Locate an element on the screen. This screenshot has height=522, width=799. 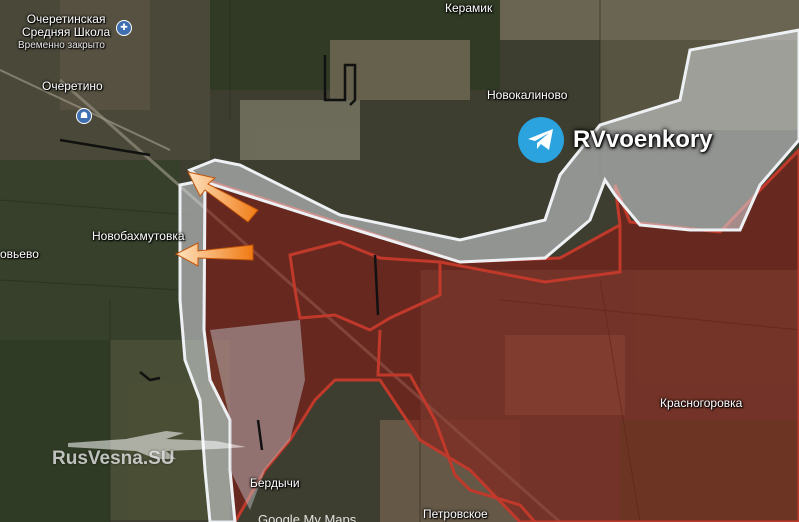
label-ocheretinskaya-school: Очеретинская Средняя Школа is located at coordinates (66, 25).